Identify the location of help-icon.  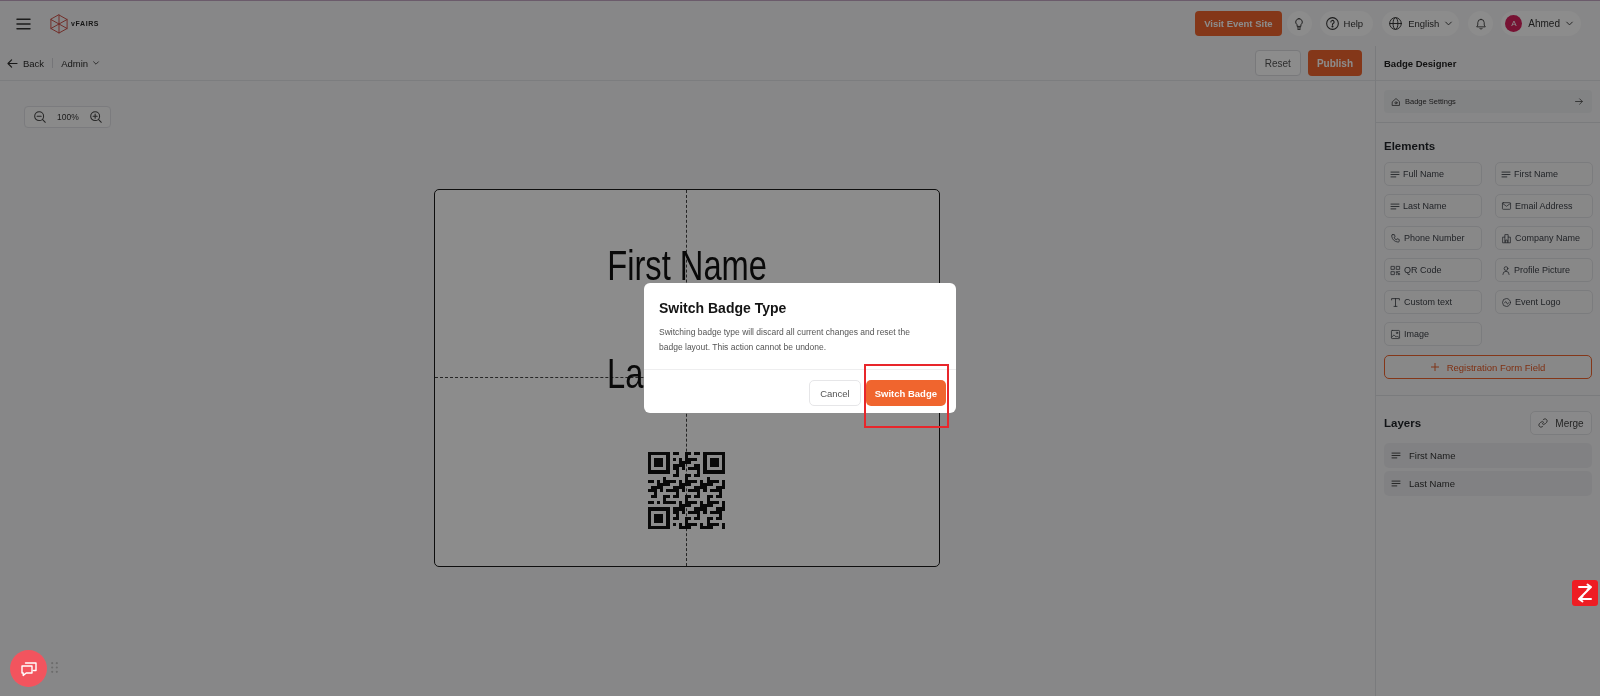
(1332, 23).